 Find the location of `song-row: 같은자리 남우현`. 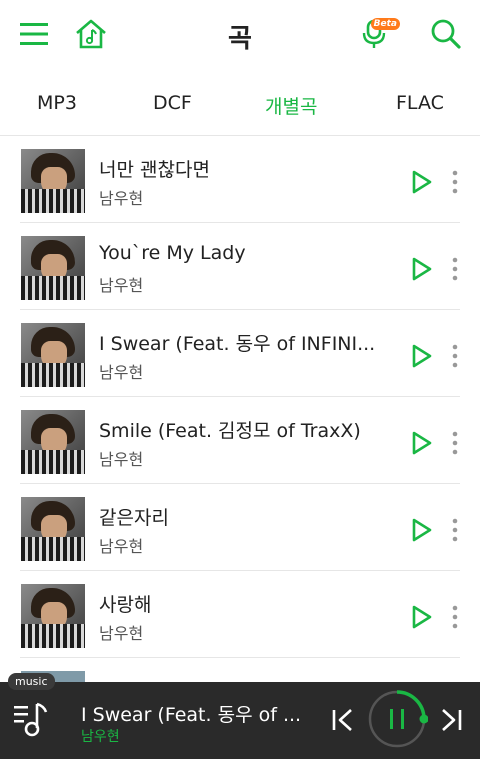

song-row: 같은자리 남우현 is located at coordinates (240, 528).